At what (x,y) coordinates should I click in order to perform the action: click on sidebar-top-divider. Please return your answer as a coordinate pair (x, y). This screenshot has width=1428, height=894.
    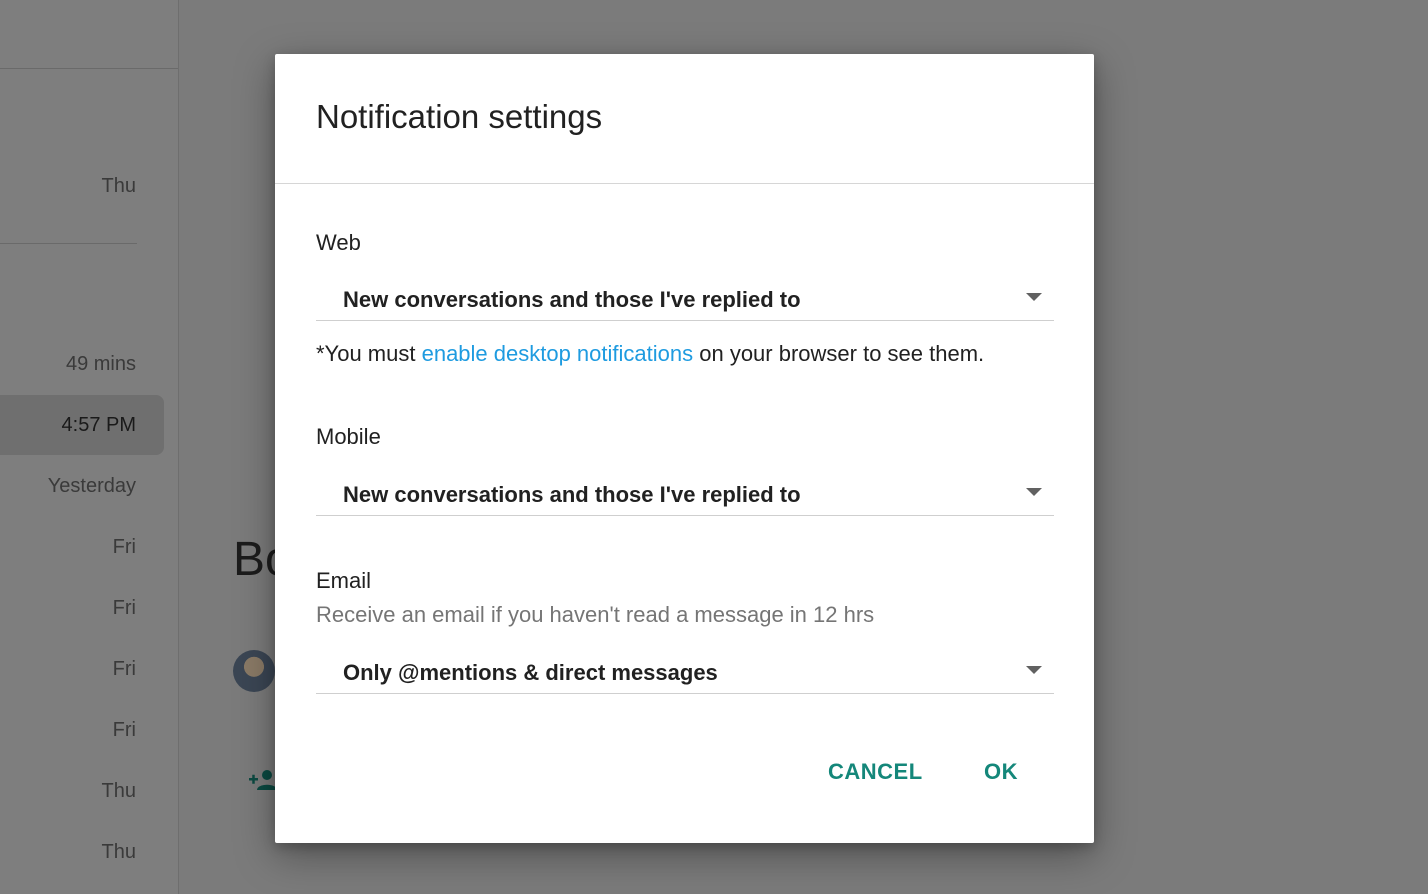
    Looking at the image, I should click on (89, 68).